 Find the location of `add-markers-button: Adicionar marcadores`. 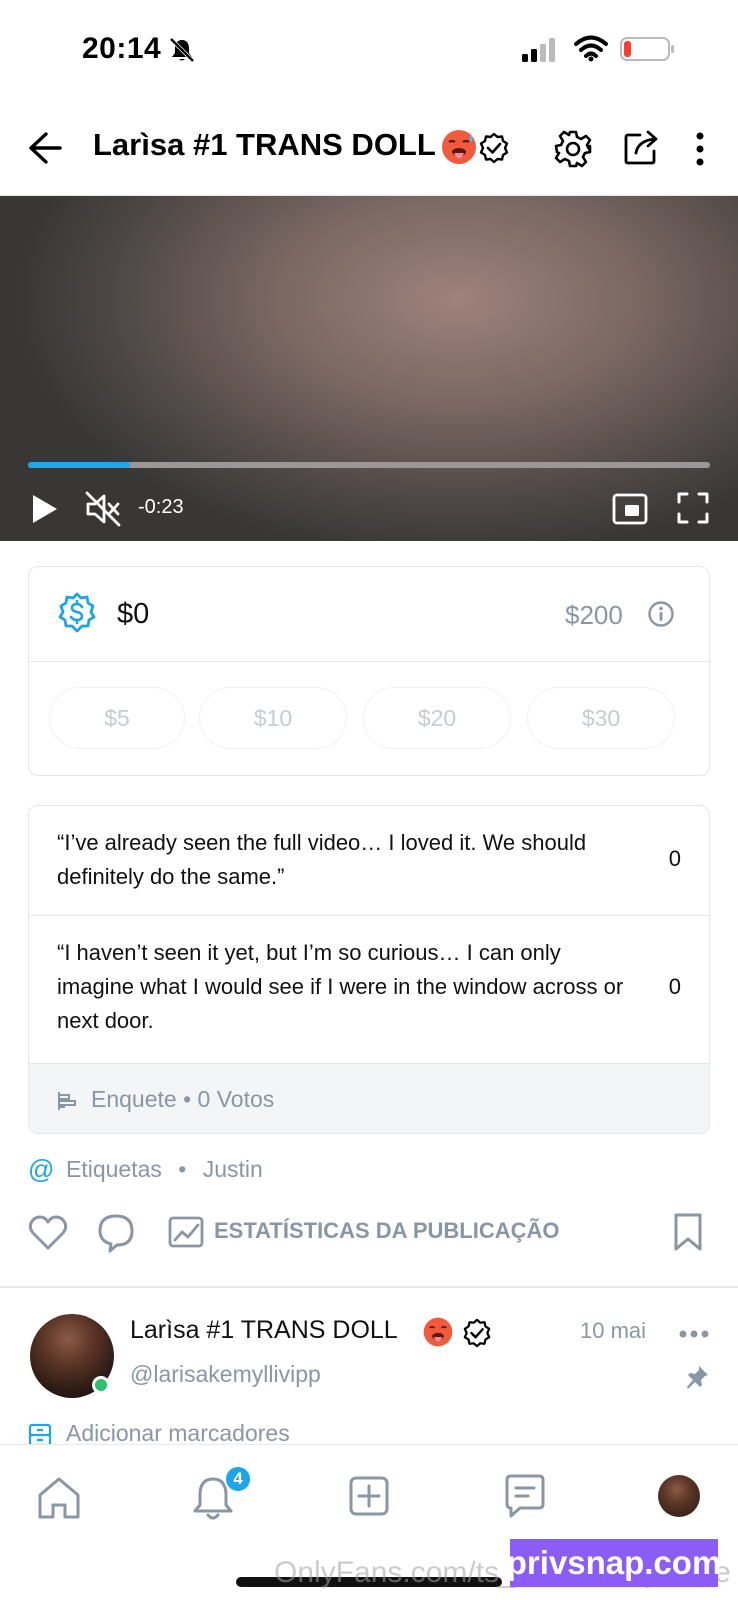

add-markers-button: Adicionar marcadores is located at coordinates (178, 1433).